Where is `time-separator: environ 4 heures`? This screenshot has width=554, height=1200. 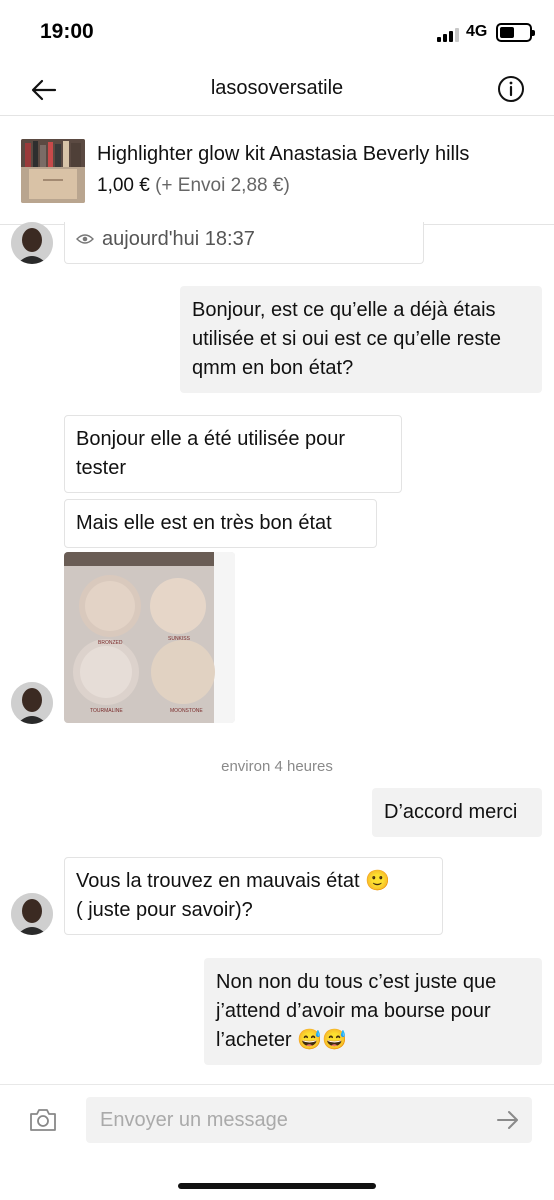 time-separator: environ 4 heures is located at coordinates (277, 766).